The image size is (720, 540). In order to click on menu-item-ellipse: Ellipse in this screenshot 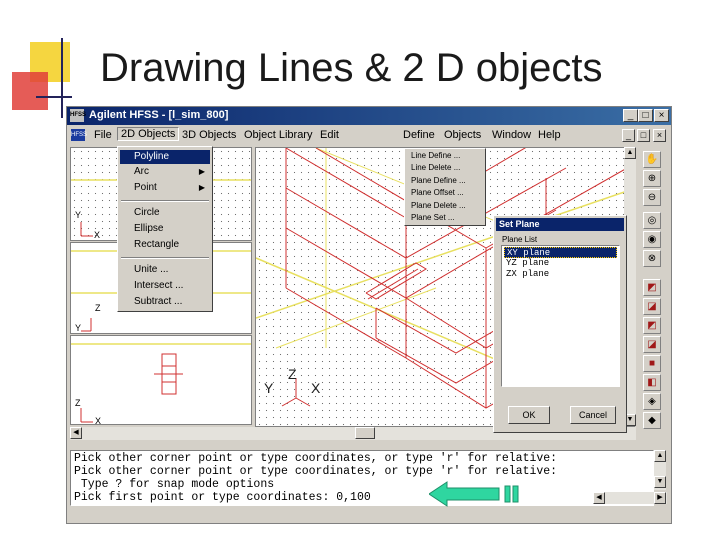, I will do `click(165, 229)`.